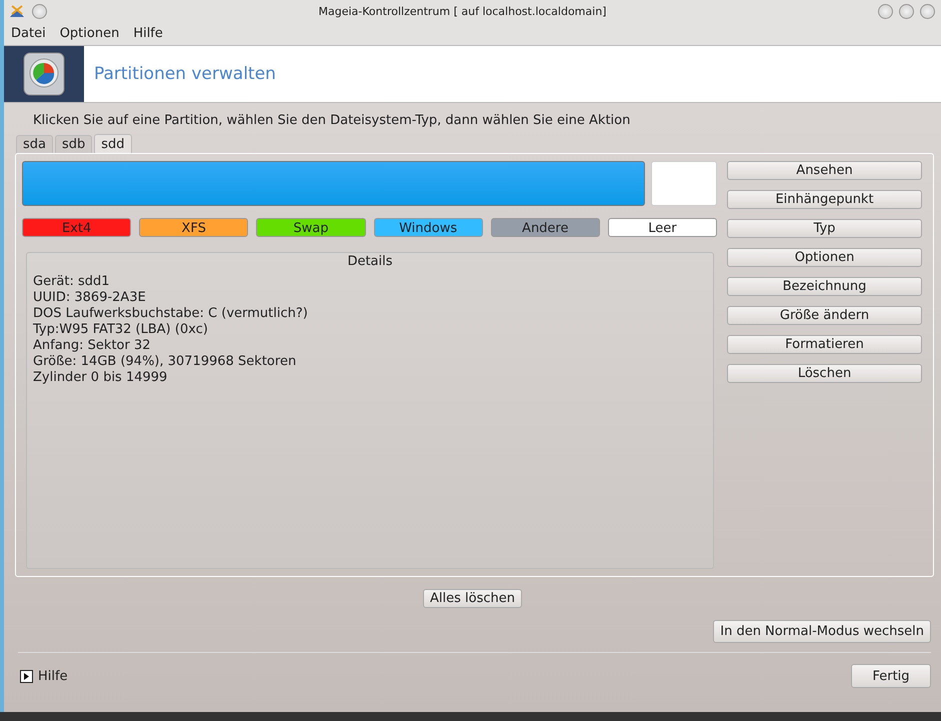 The height and width of the screenshot is (721, 941). Describe the element at coordinates (311, 227) in the screenshot. I see `legend-chip: Swap` at that location.